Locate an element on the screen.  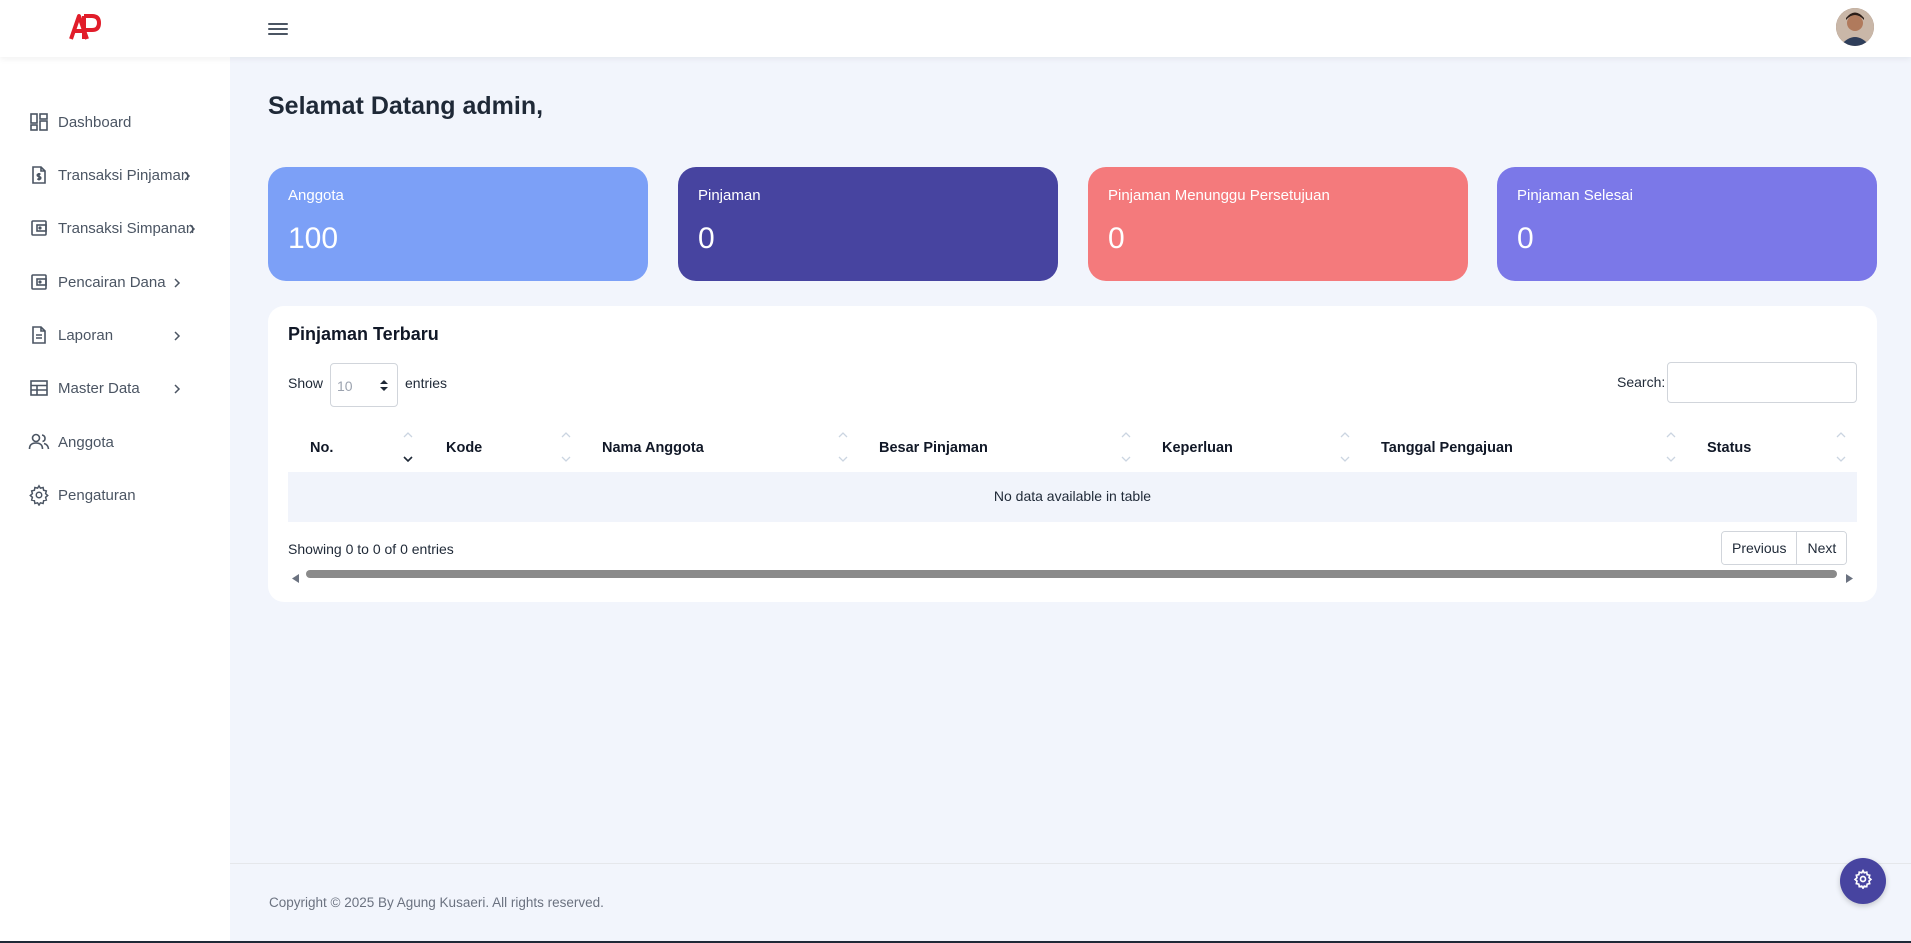
column-header-besar-pinjaman: Besar Pinjaman is located at coordinates (1000, 448).